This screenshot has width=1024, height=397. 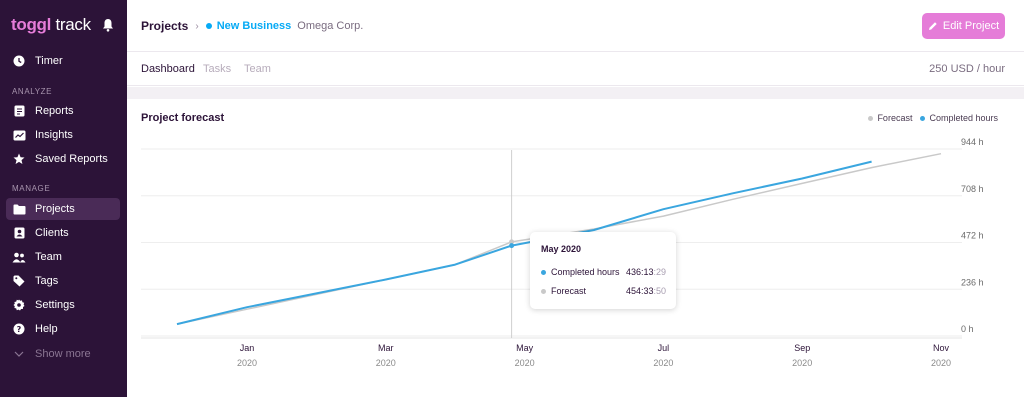 I want to click on insights-icon, so click(x=19, y=135).